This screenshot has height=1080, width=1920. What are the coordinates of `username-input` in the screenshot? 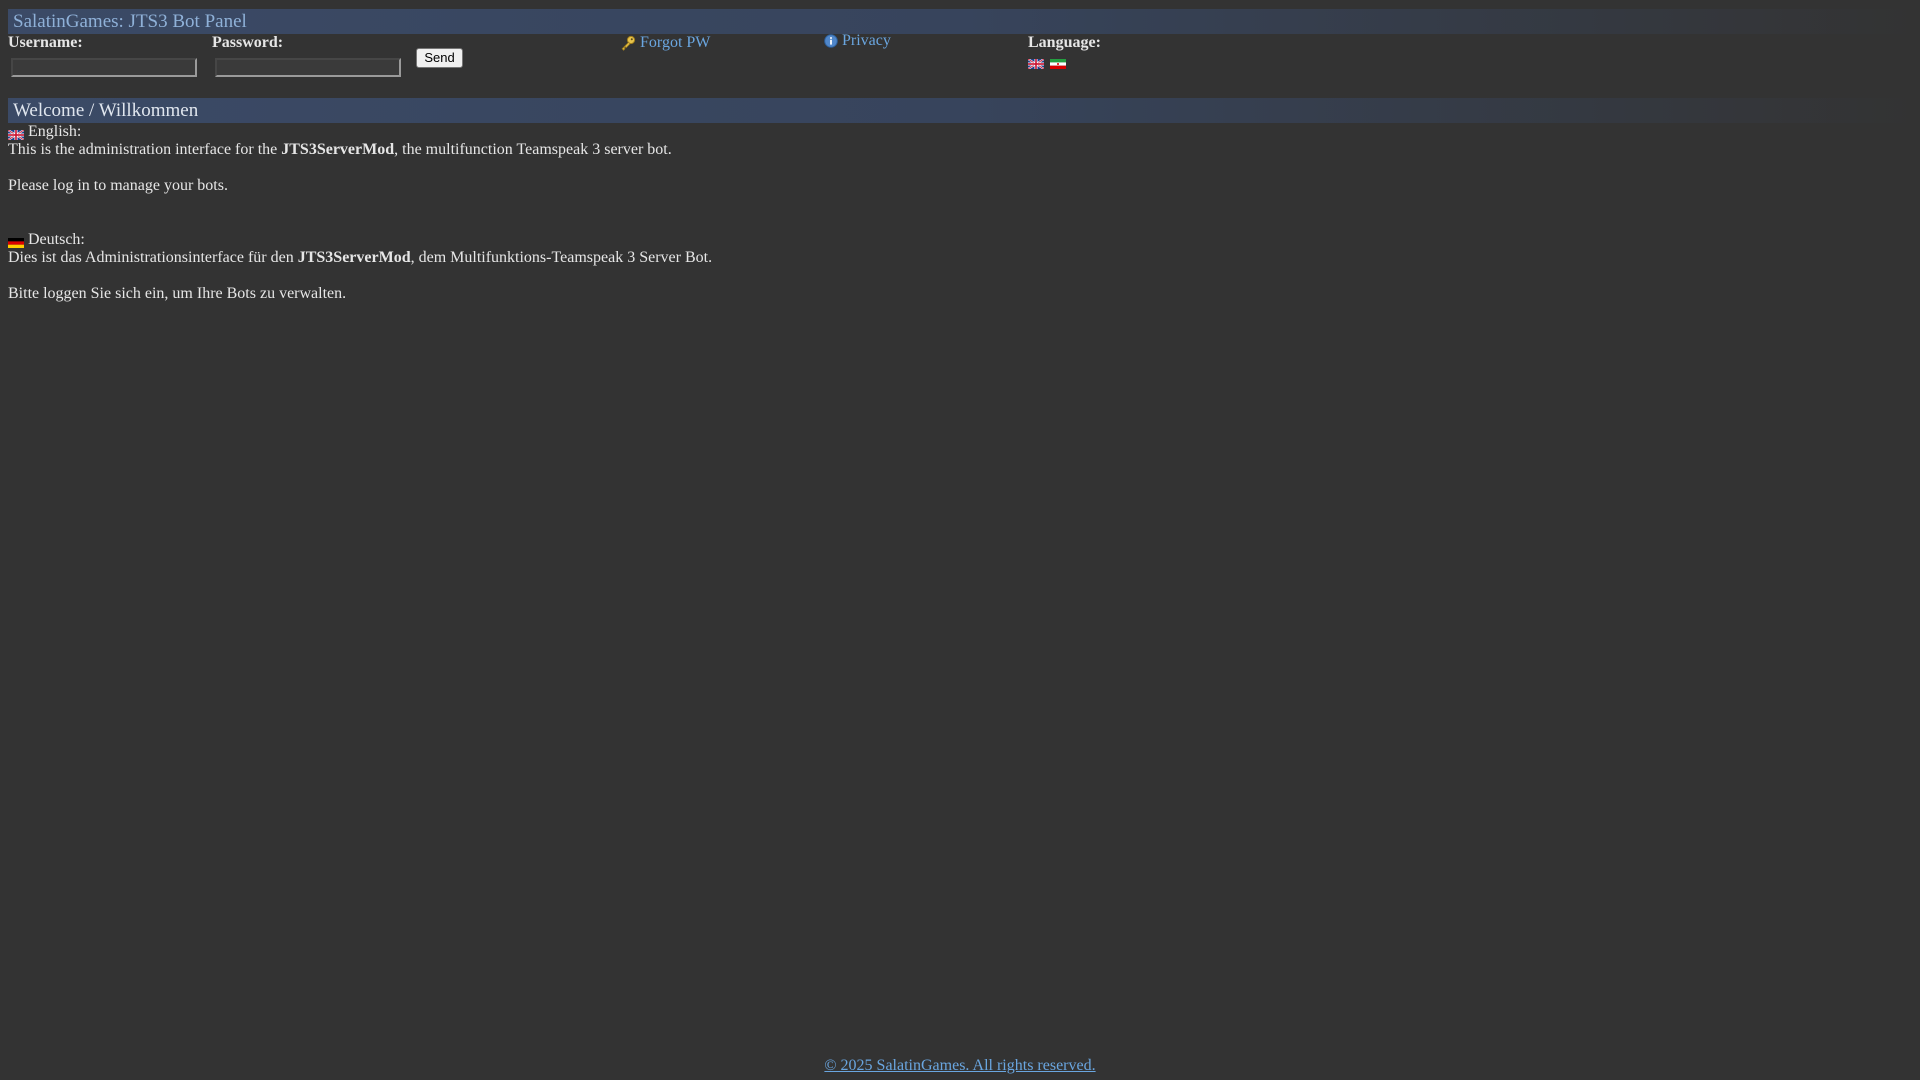 It's located at (104, 67).